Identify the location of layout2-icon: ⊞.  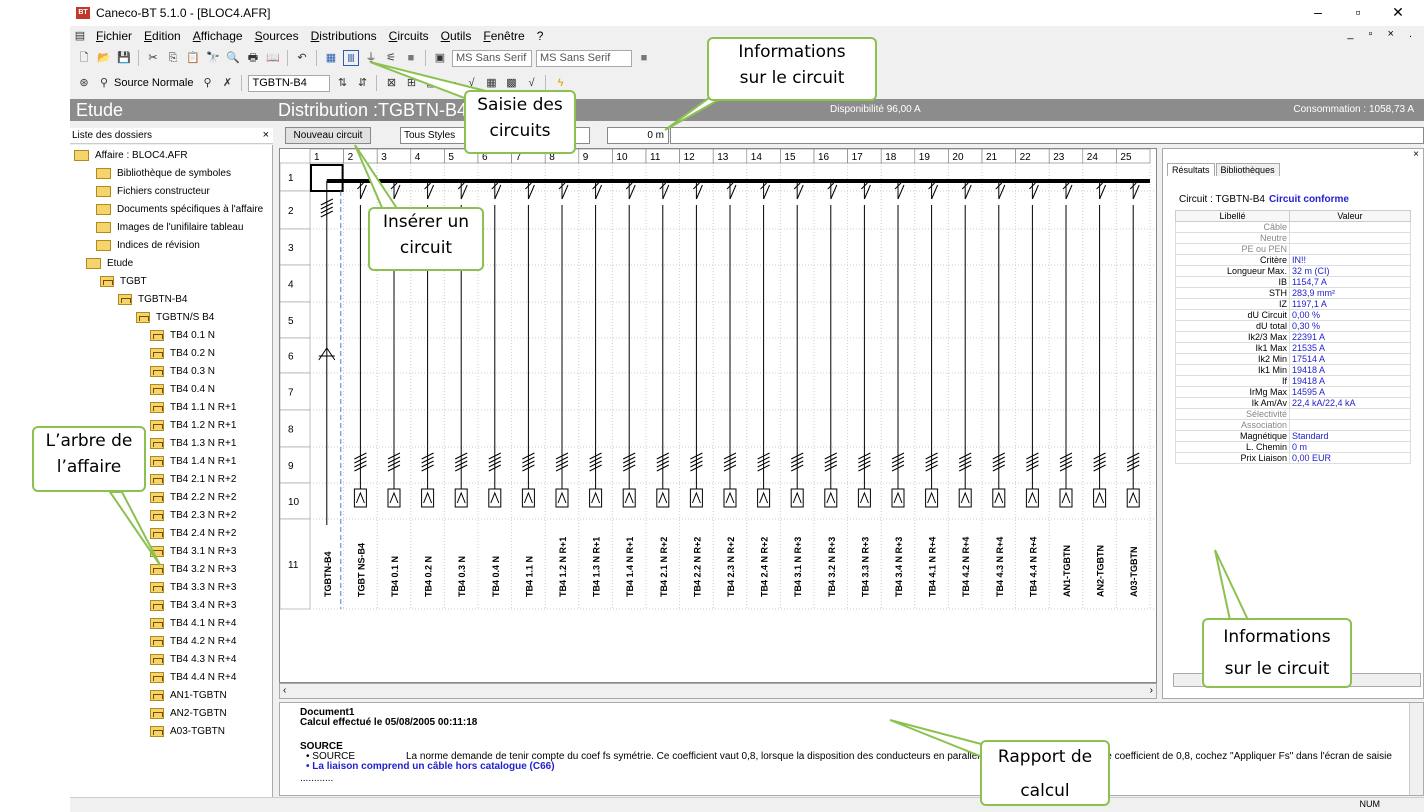
(411, 83).